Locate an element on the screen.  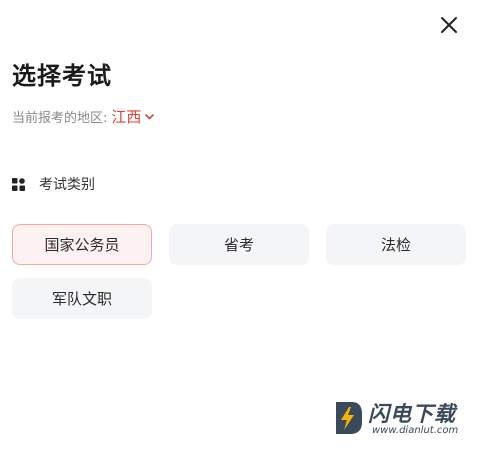
option-national-civil-servant: 国家公务员 is located at coordinates (82, 244).